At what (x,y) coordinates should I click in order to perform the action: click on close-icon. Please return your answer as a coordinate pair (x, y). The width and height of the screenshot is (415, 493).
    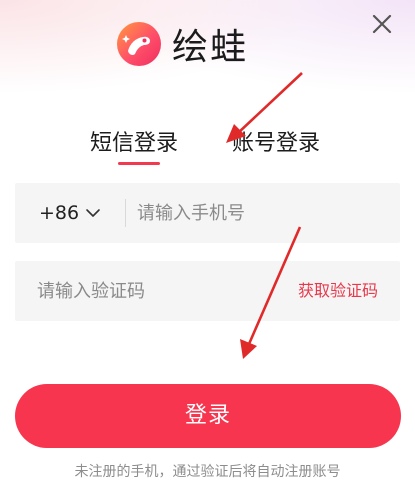
    Looking at the image, I should click on (382, 24).